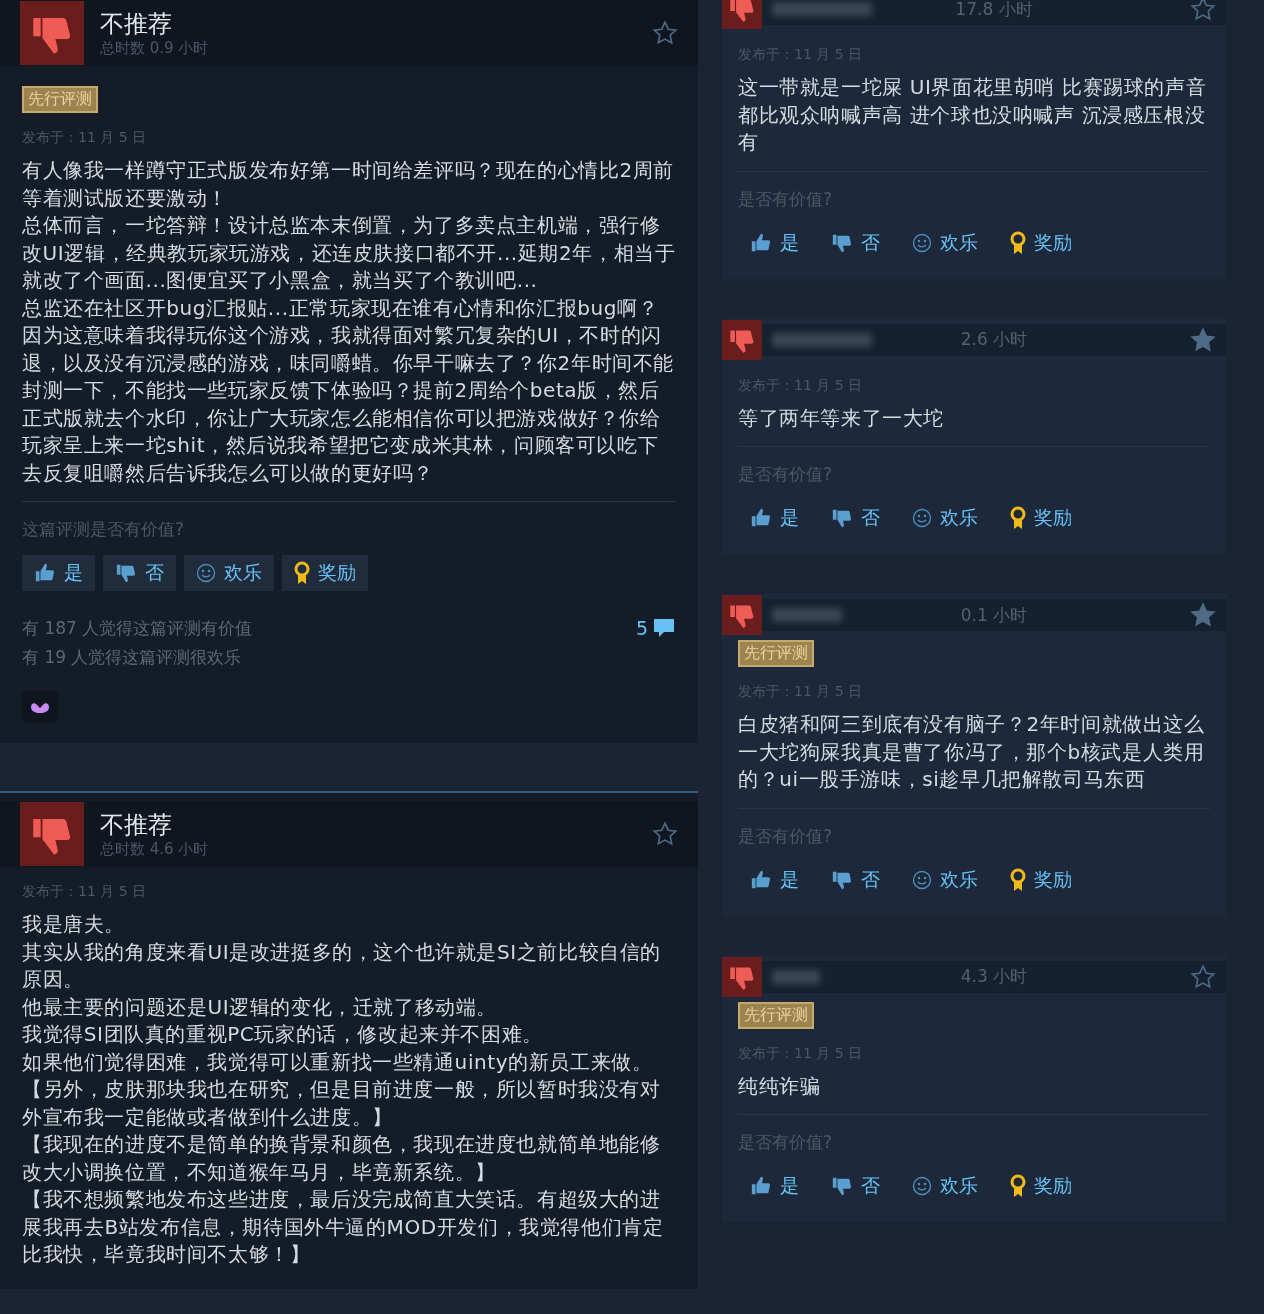 The height and width of the screenshot is (1314, 1264). I want to click on review-paragraph: 如果他们觉得困难，我觉得可以重新找一些精通uinty的新员工来做。, so click(338, 1062).